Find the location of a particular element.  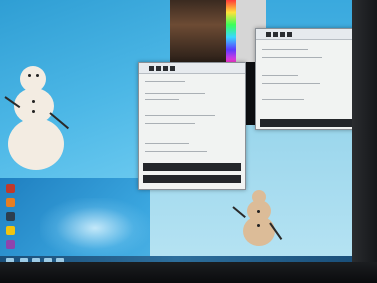

monitor-bezel is located at coordinates (364, 141).